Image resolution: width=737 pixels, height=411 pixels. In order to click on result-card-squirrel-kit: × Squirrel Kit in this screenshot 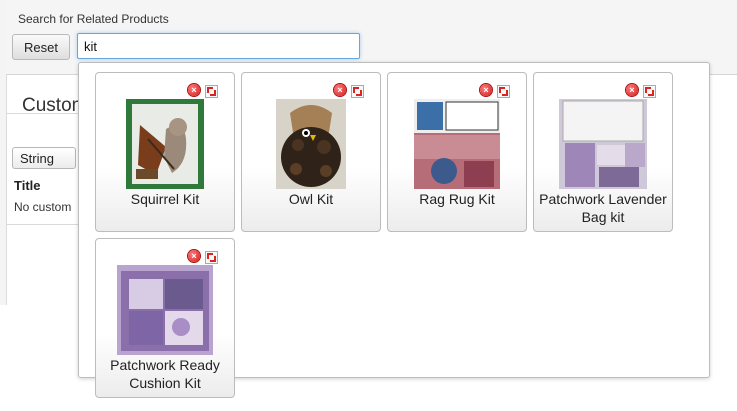, I will do `click(165, 152)`.